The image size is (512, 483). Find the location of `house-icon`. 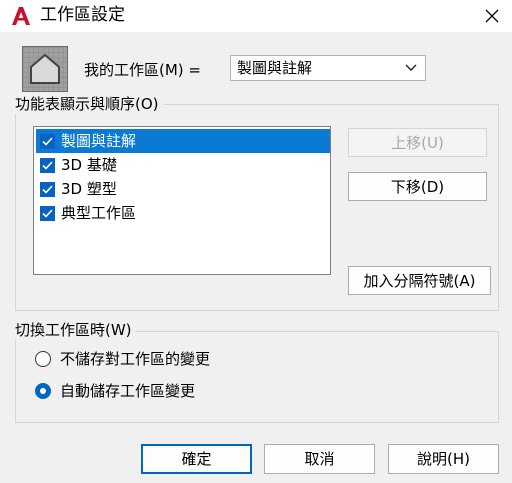

house-icon is located at coordinates (45, 69).